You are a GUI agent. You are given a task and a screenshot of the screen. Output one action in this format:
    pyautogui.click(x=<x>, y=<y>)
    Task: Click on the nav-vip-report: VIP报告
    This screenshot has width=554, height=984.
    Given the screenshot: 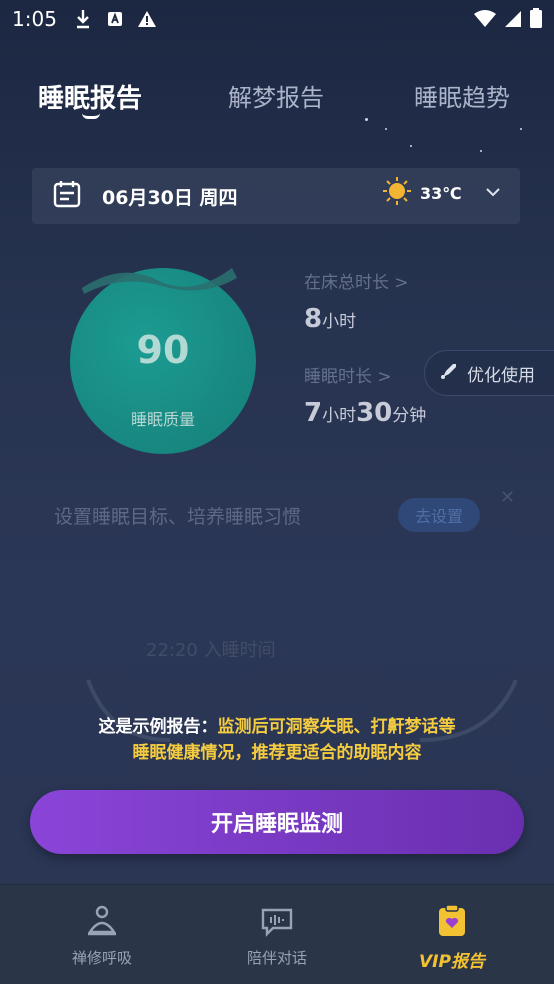 What is the action you would take?
    pyautogui.click(x=452, y=934)
    